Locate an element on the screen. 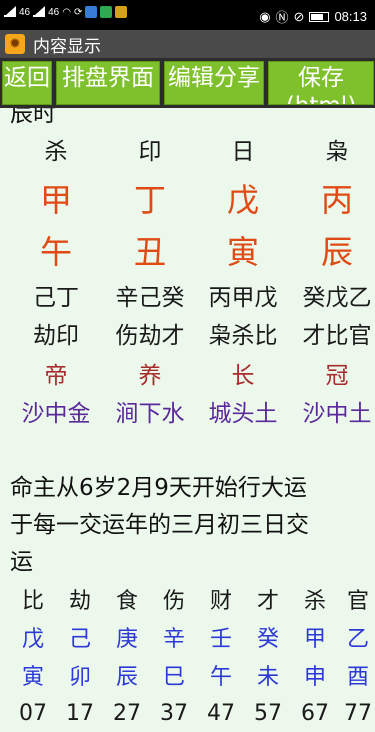  dayun-start-line-1: 命主从6岁2月9天开始行大运 is located at coordinates (158, 488).